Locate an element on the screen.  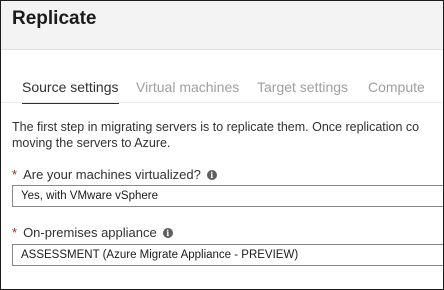
tab-label: Target settings is located at coordinates (303, 87).